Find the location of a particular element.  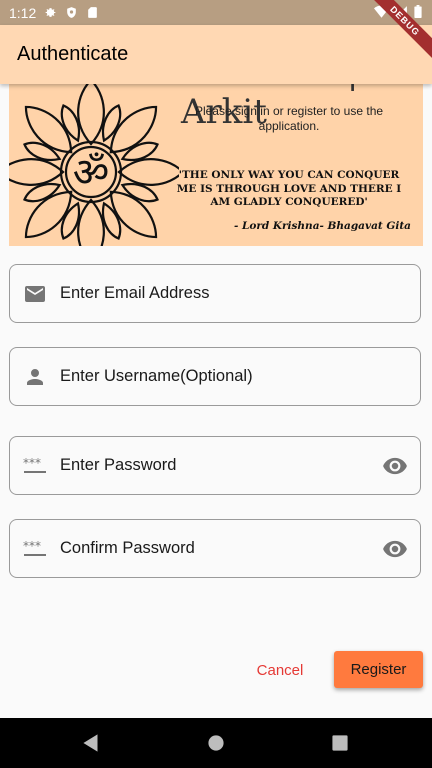

confirm-password-field-label: Confirm Password is located at coordinates (127, 548).